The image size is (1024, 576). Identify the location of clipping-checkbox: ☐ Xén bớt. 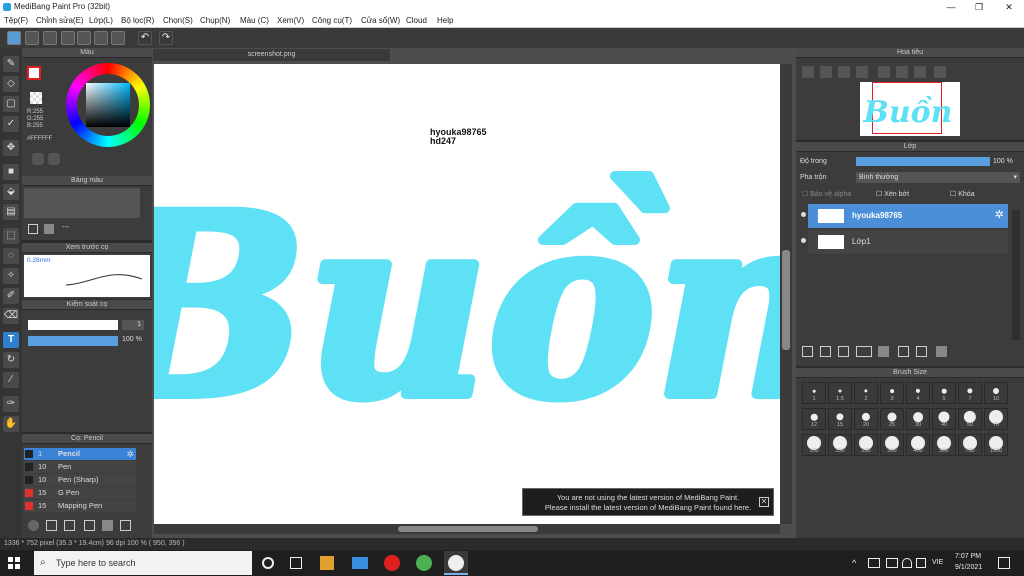
(892, 194).